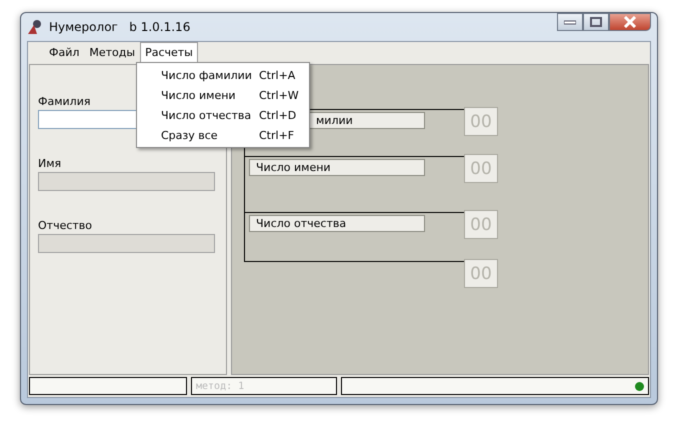  Describe the element at coordinates (481, 273) in the screenshot. I see `total-counter-field: 00` at that location.